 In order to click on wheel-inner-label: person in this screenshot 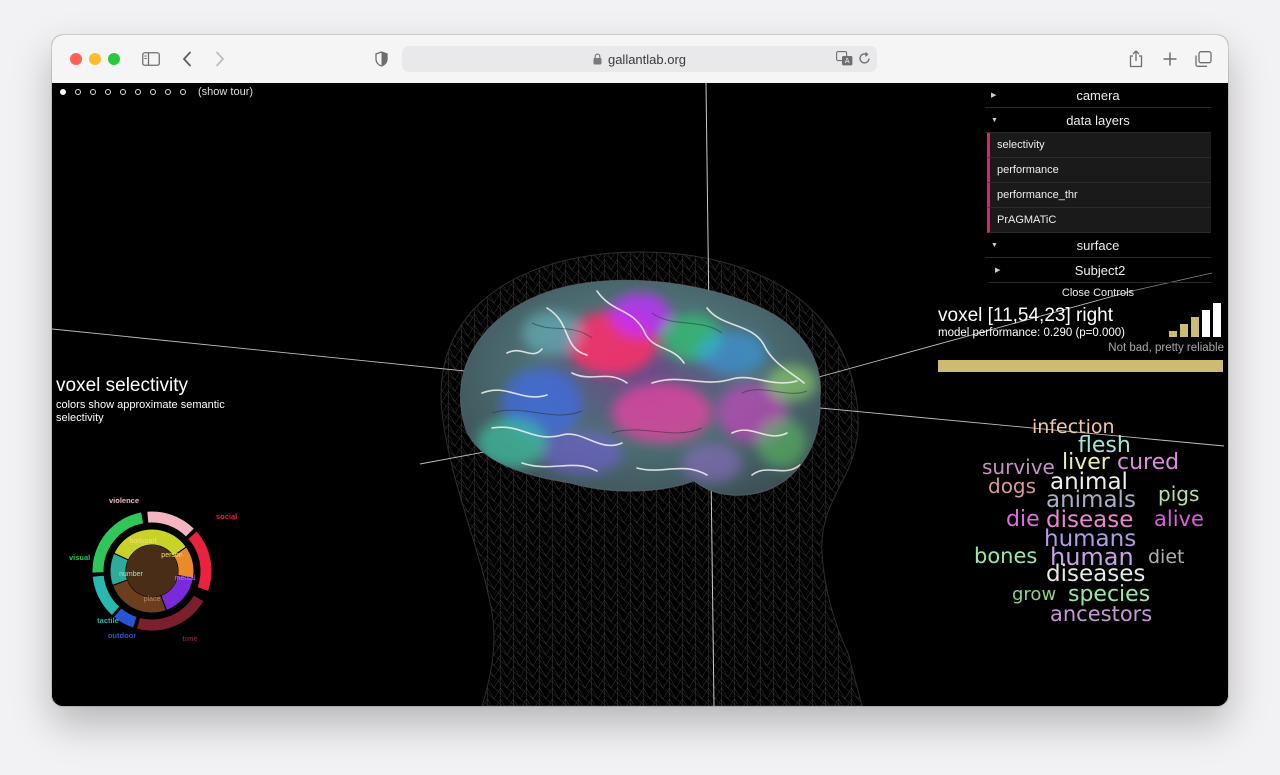, I will do `click(172, 555)`.